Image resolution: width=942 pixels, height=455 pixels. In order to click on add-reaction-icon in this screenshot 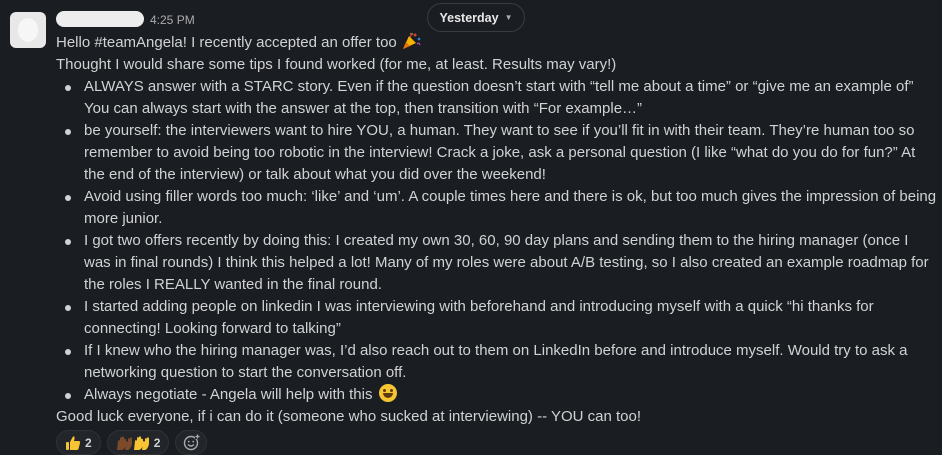, I will do `click(191, 442)`.